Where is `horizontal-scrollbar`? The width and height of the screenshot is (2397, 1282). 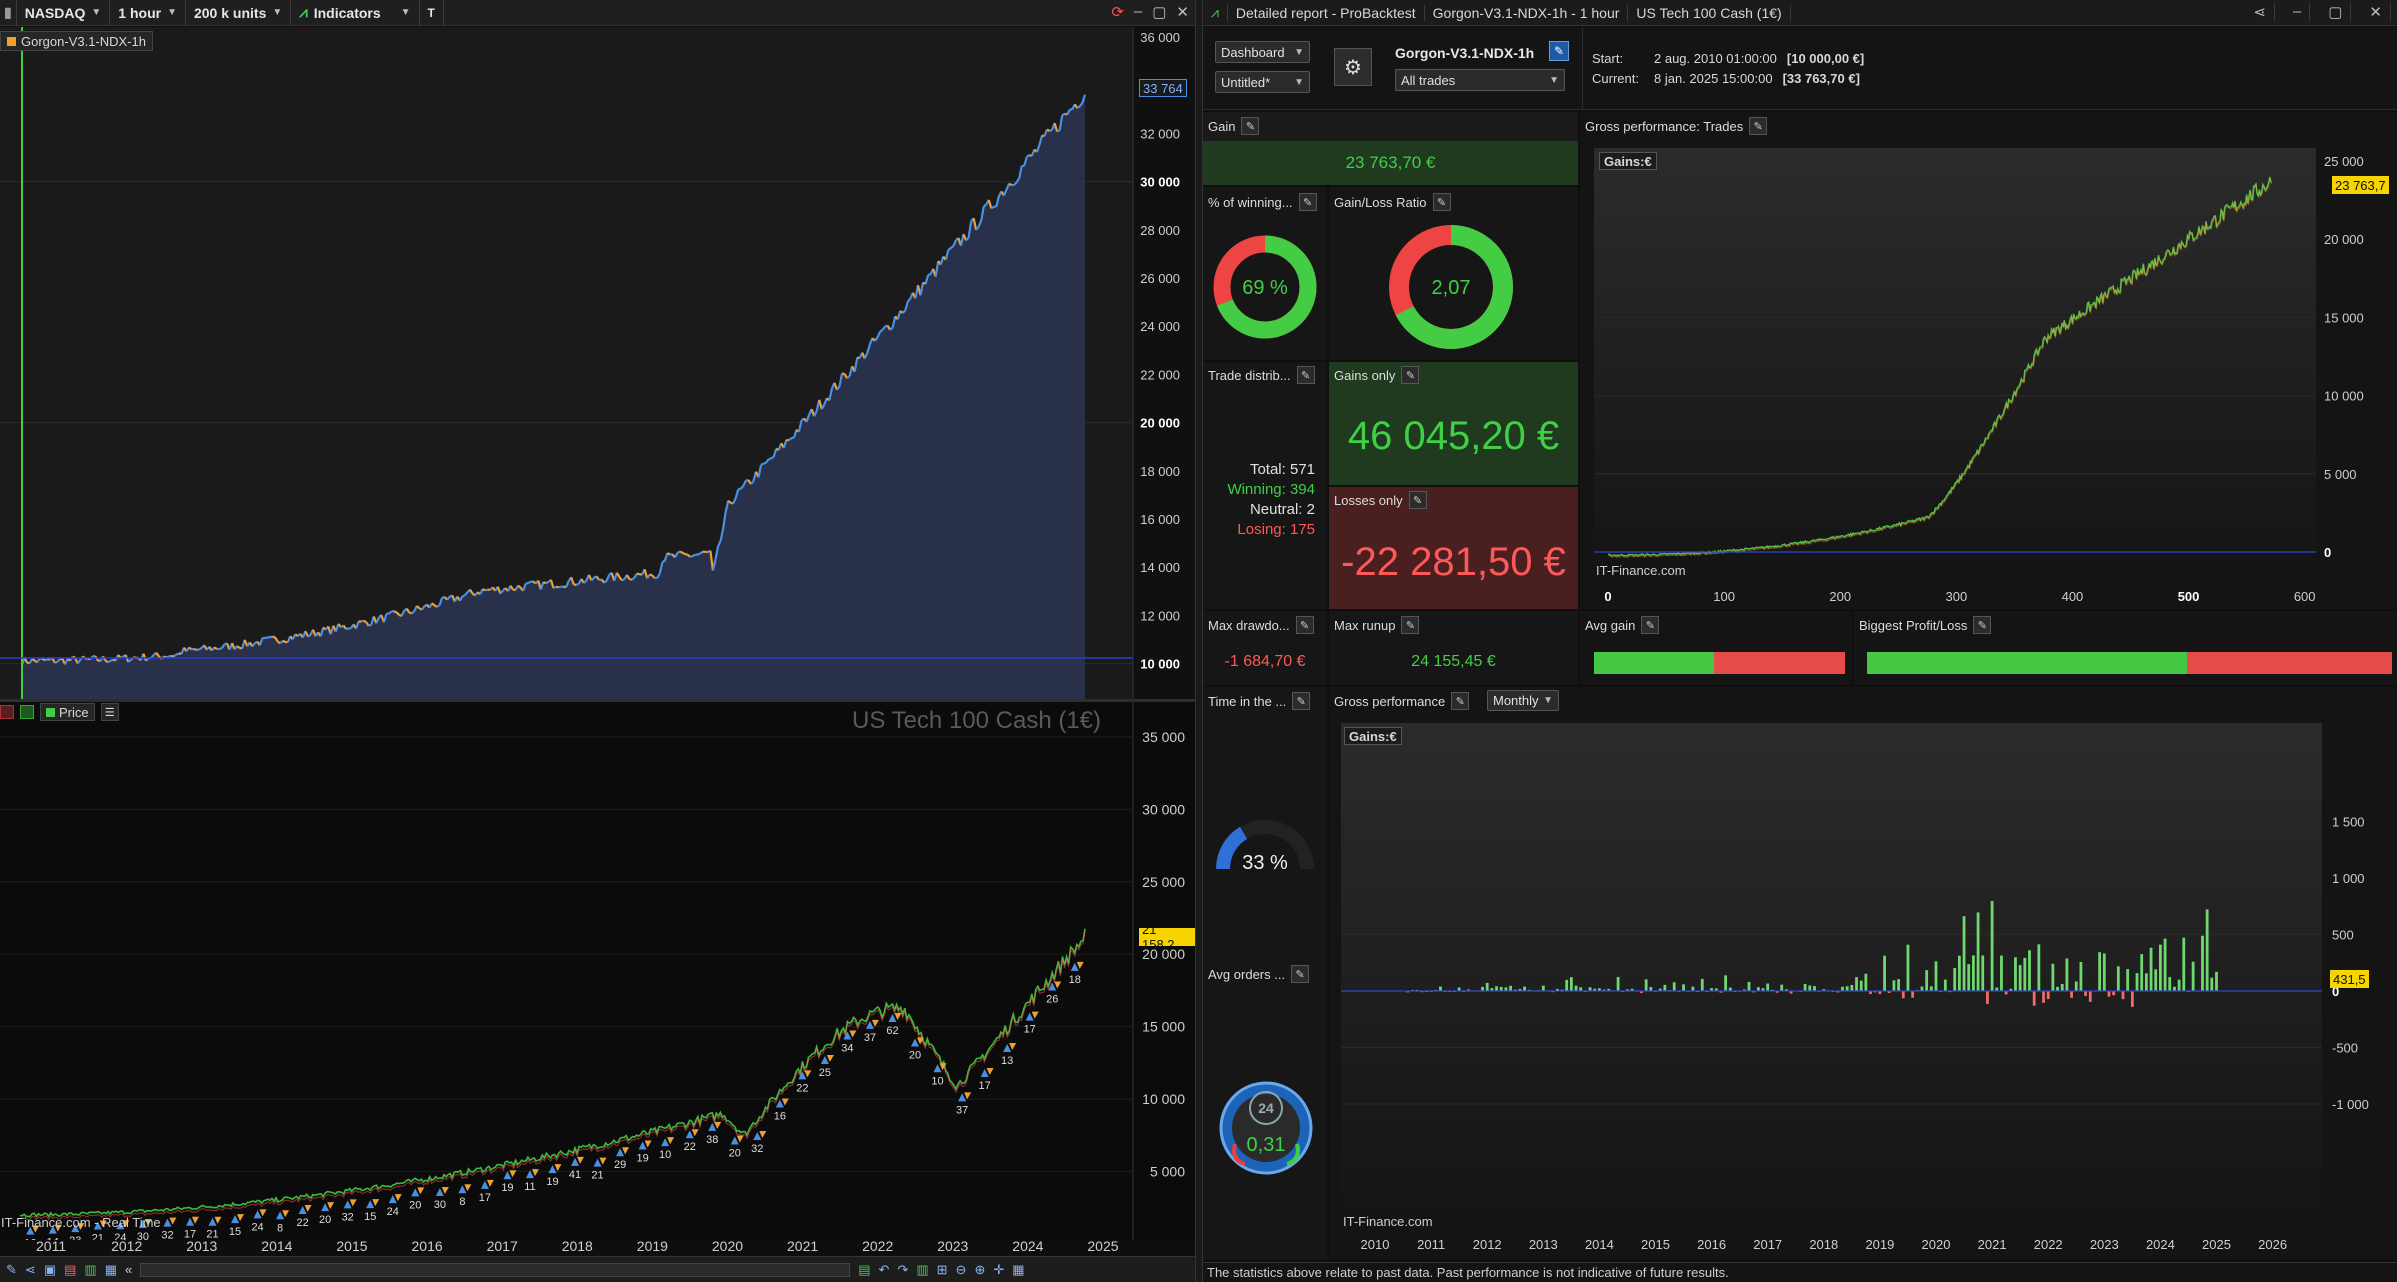 horizontal-scrollbar is located at coordinates (495, 1269).